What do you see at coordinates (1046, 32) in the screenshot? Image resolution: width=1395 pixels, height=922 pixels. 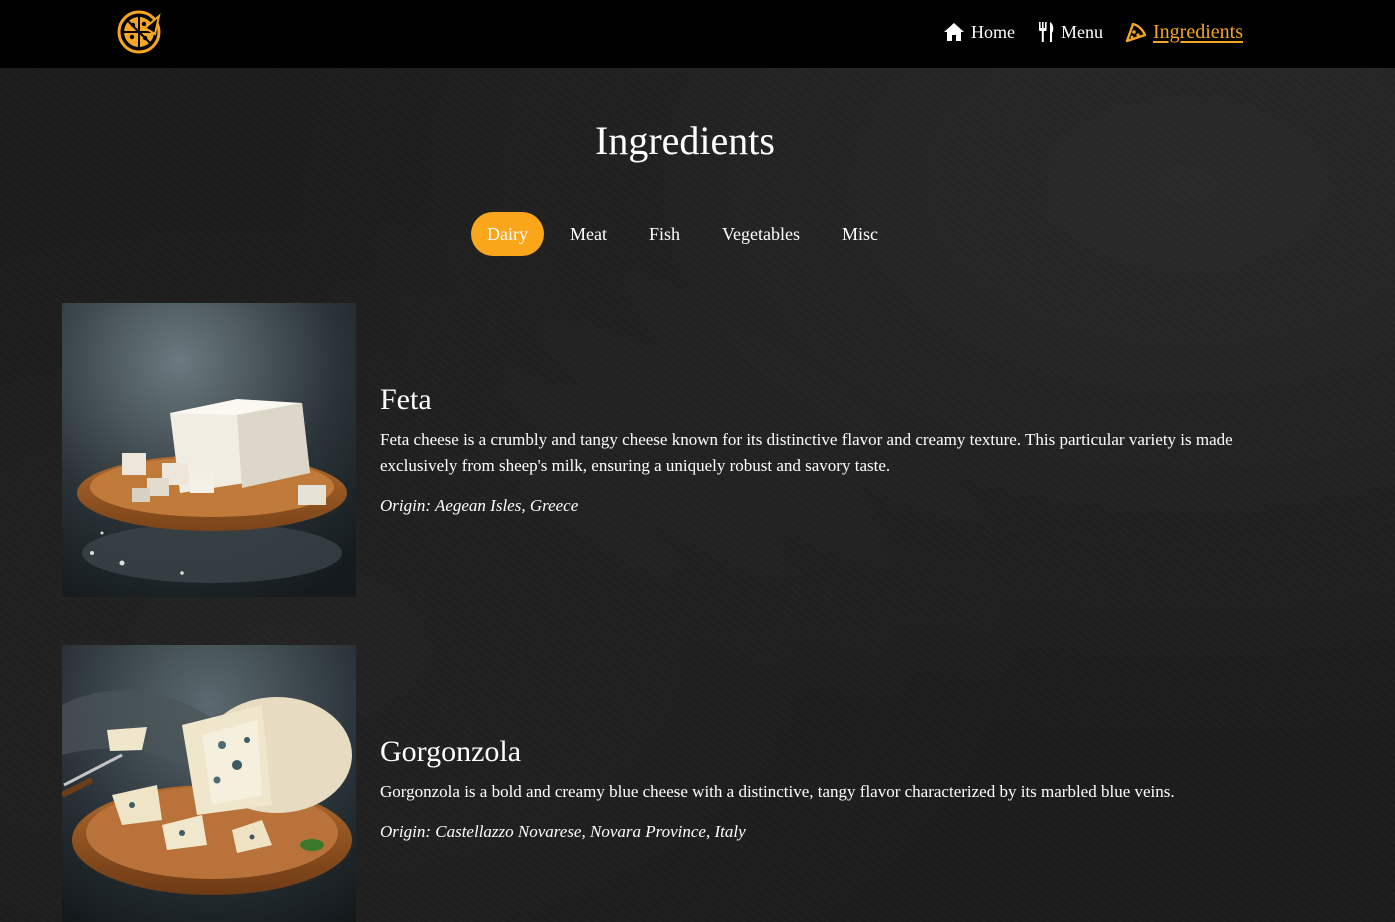 I see `fork-knife-icon` at bounding box center [1046, 32].